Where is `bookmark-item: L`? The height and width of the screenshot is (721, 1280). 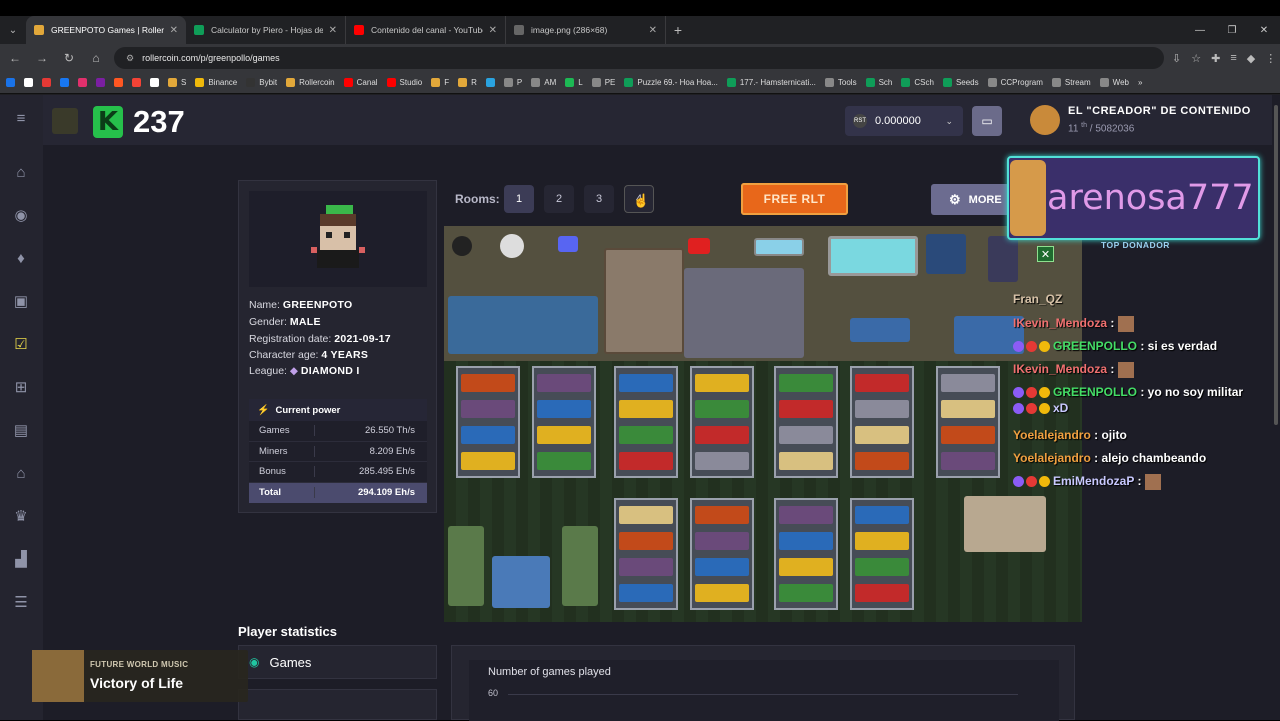
bookmark-item: L is located at coordinates (574, 82).